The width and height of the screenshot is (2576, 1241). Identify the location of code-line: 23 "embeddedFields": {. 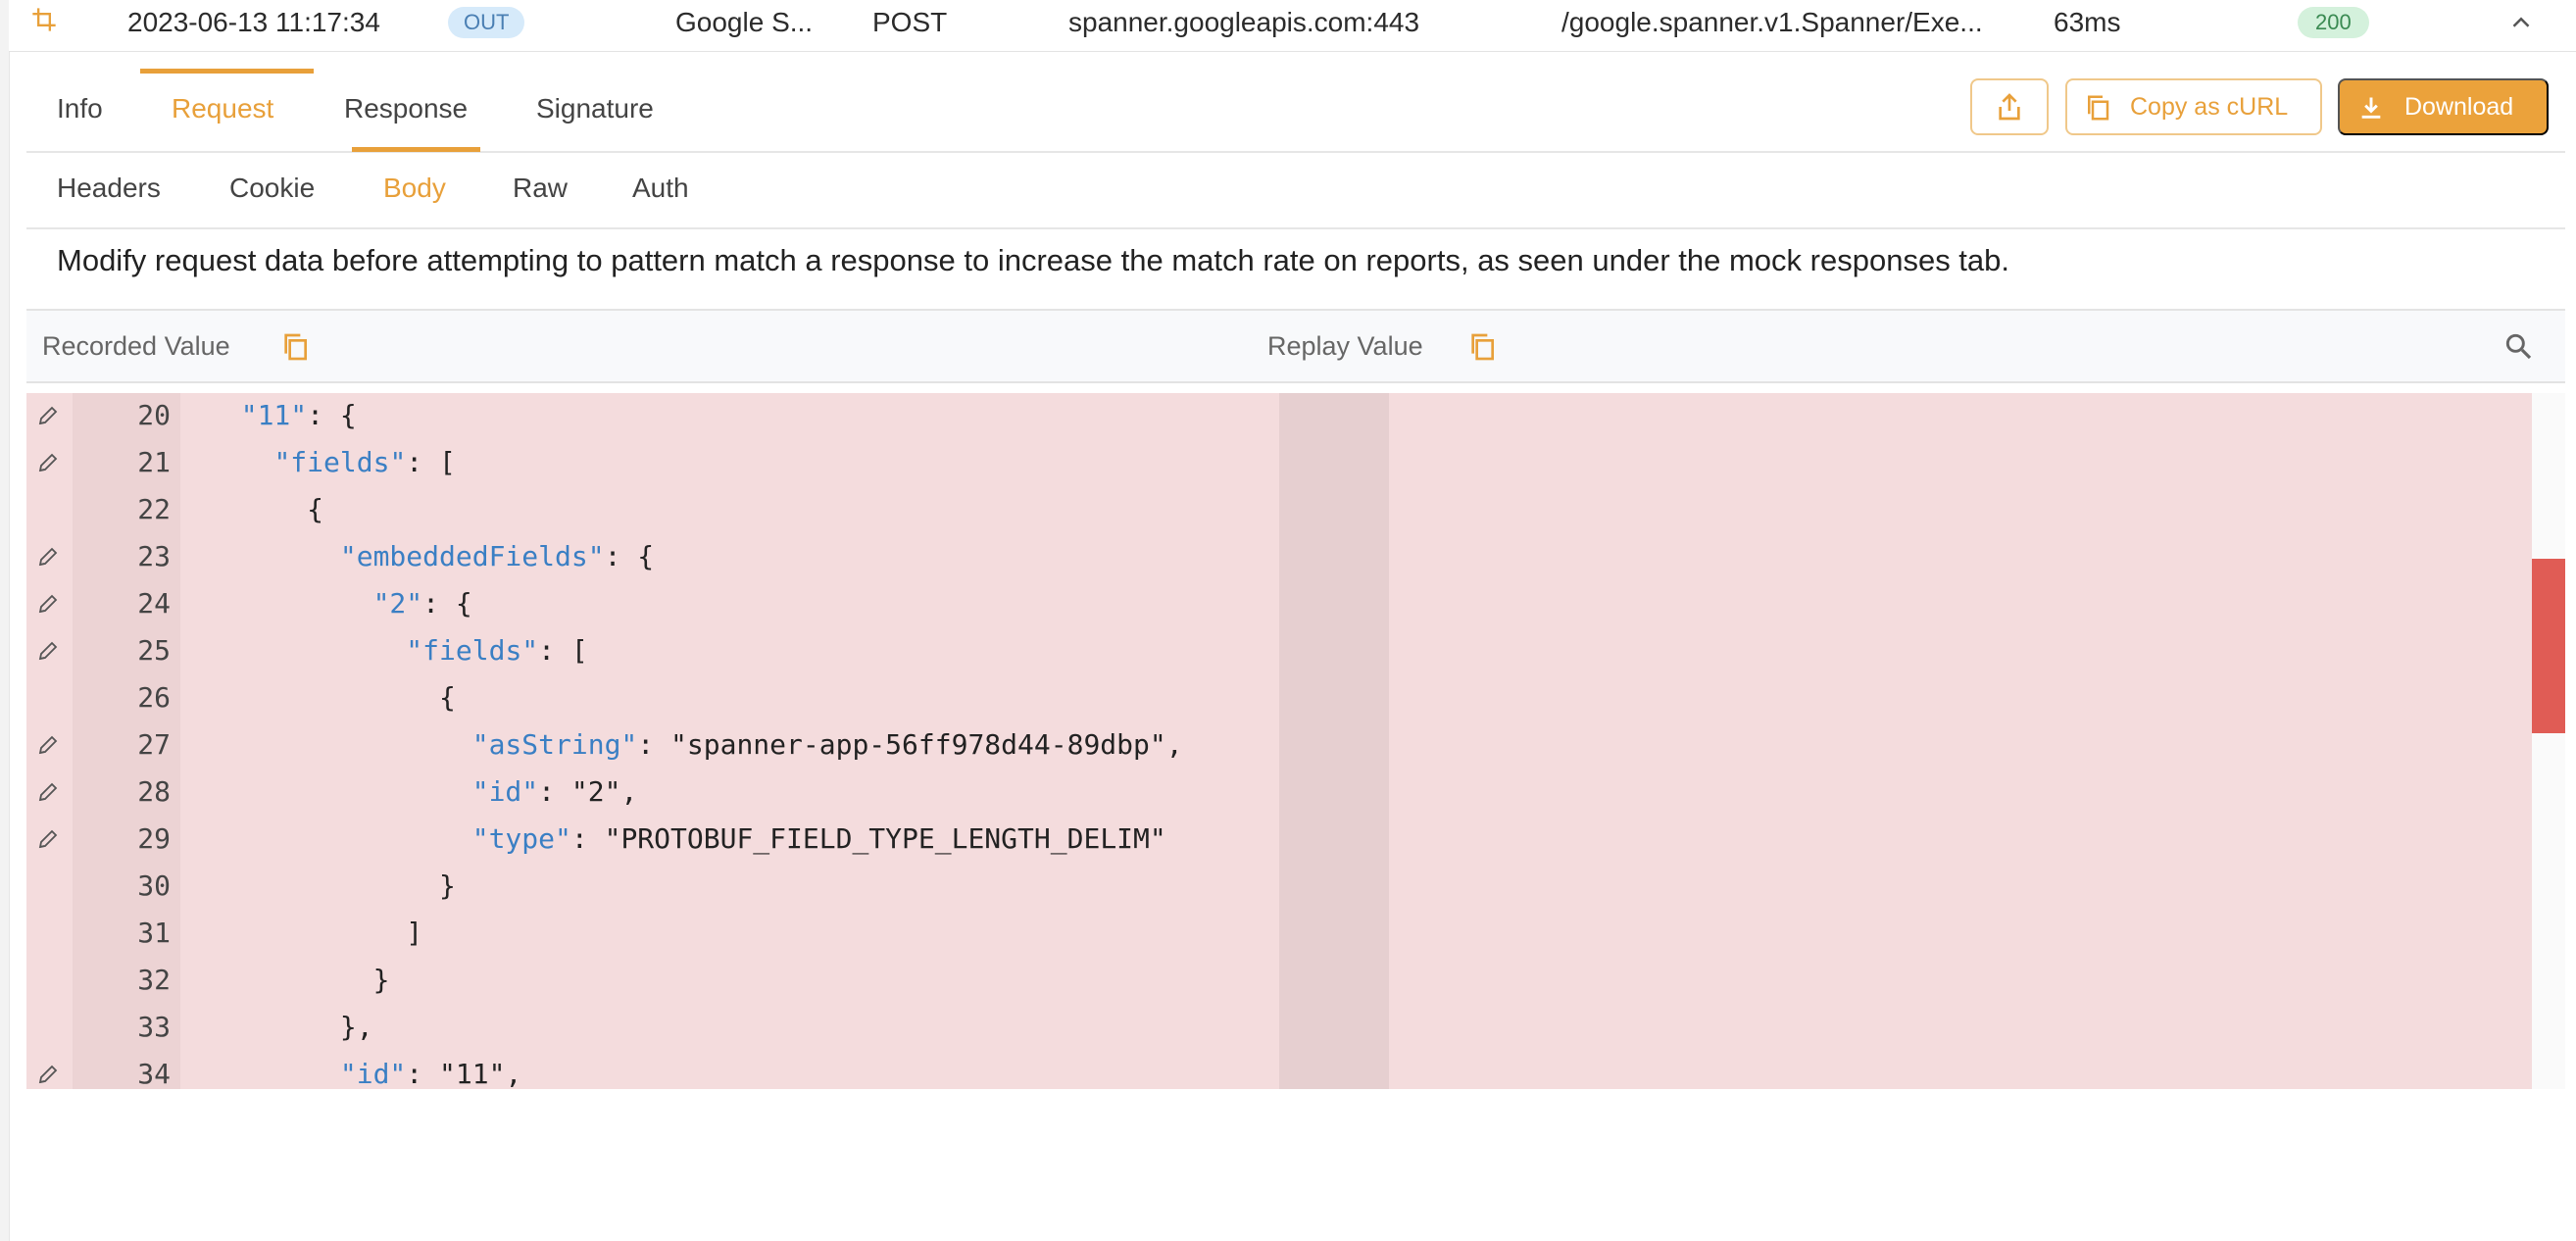
(648, 556).